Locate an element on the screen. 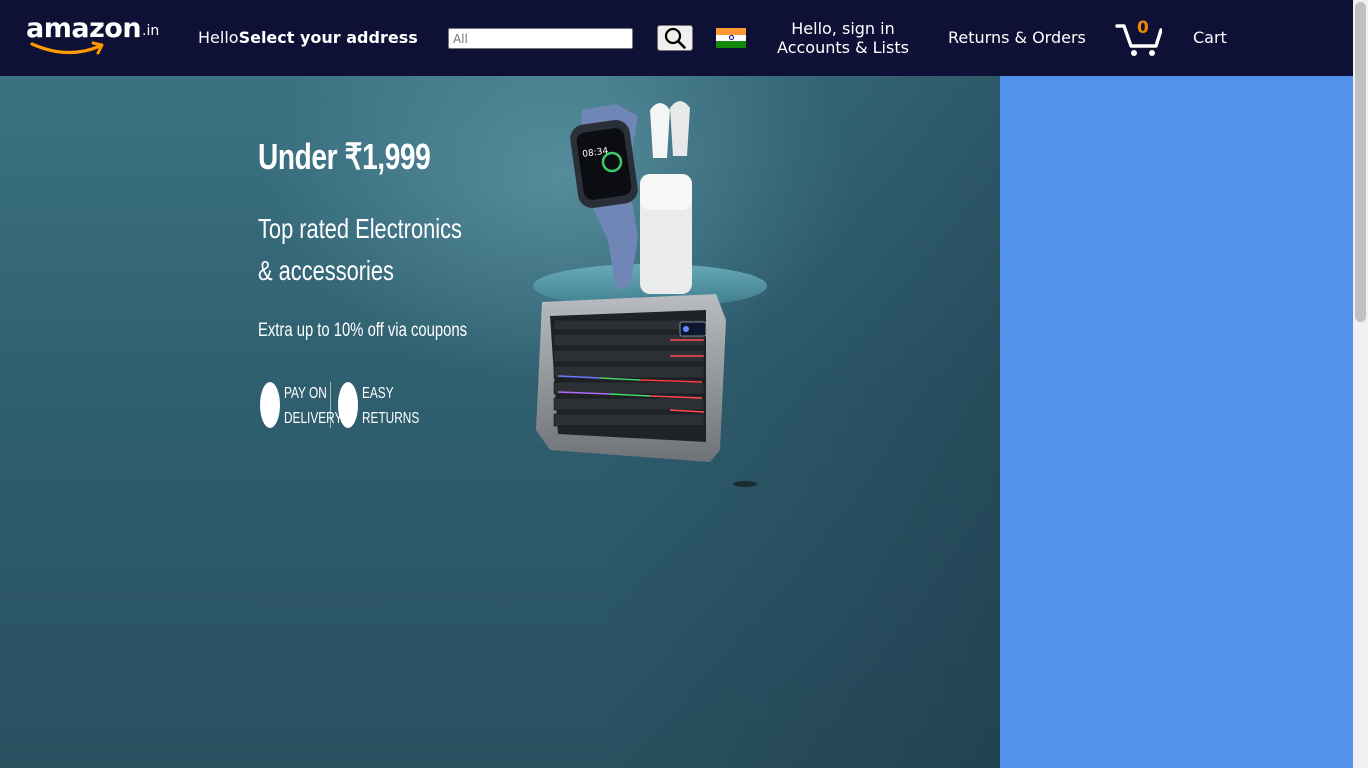 The height and width of the screenshot is (768, 1368). accounts-and-lists: Hello, sign in Accounts & Lists is located at coordinates (843, 38).